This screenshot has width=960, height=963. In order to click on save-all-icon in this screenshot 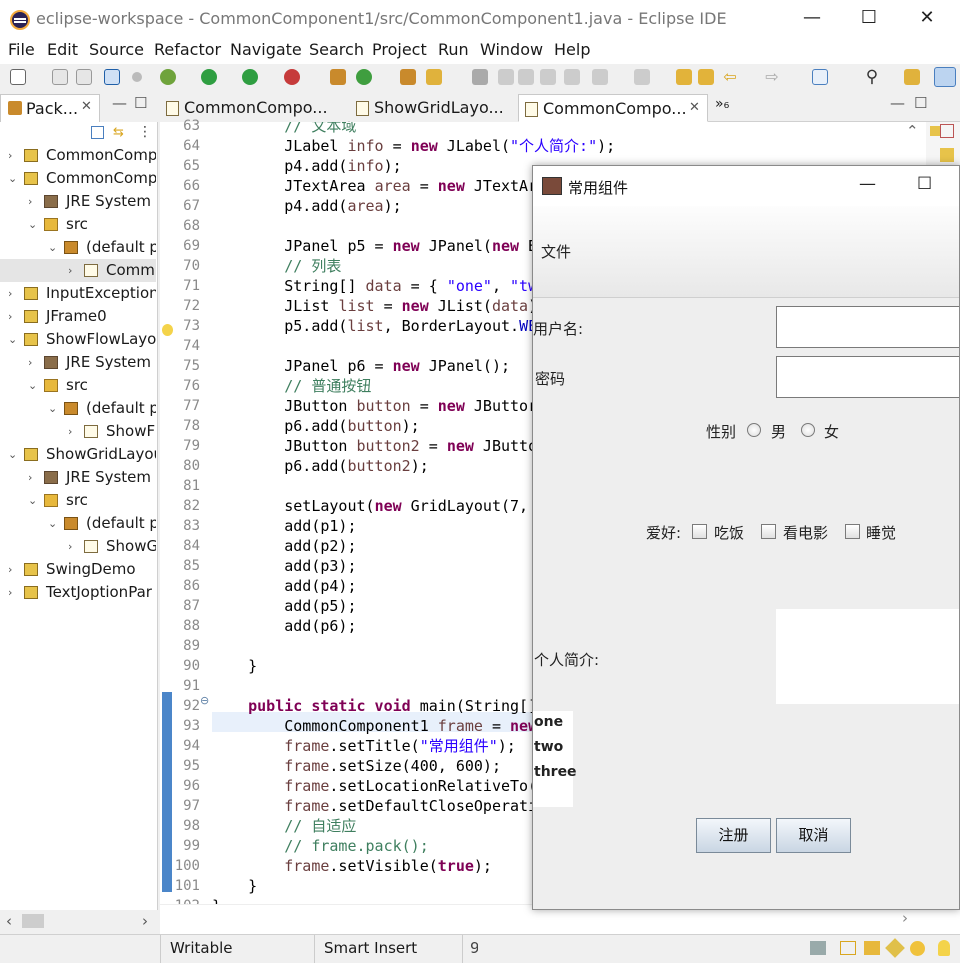, I will do `click(84, 77)`.